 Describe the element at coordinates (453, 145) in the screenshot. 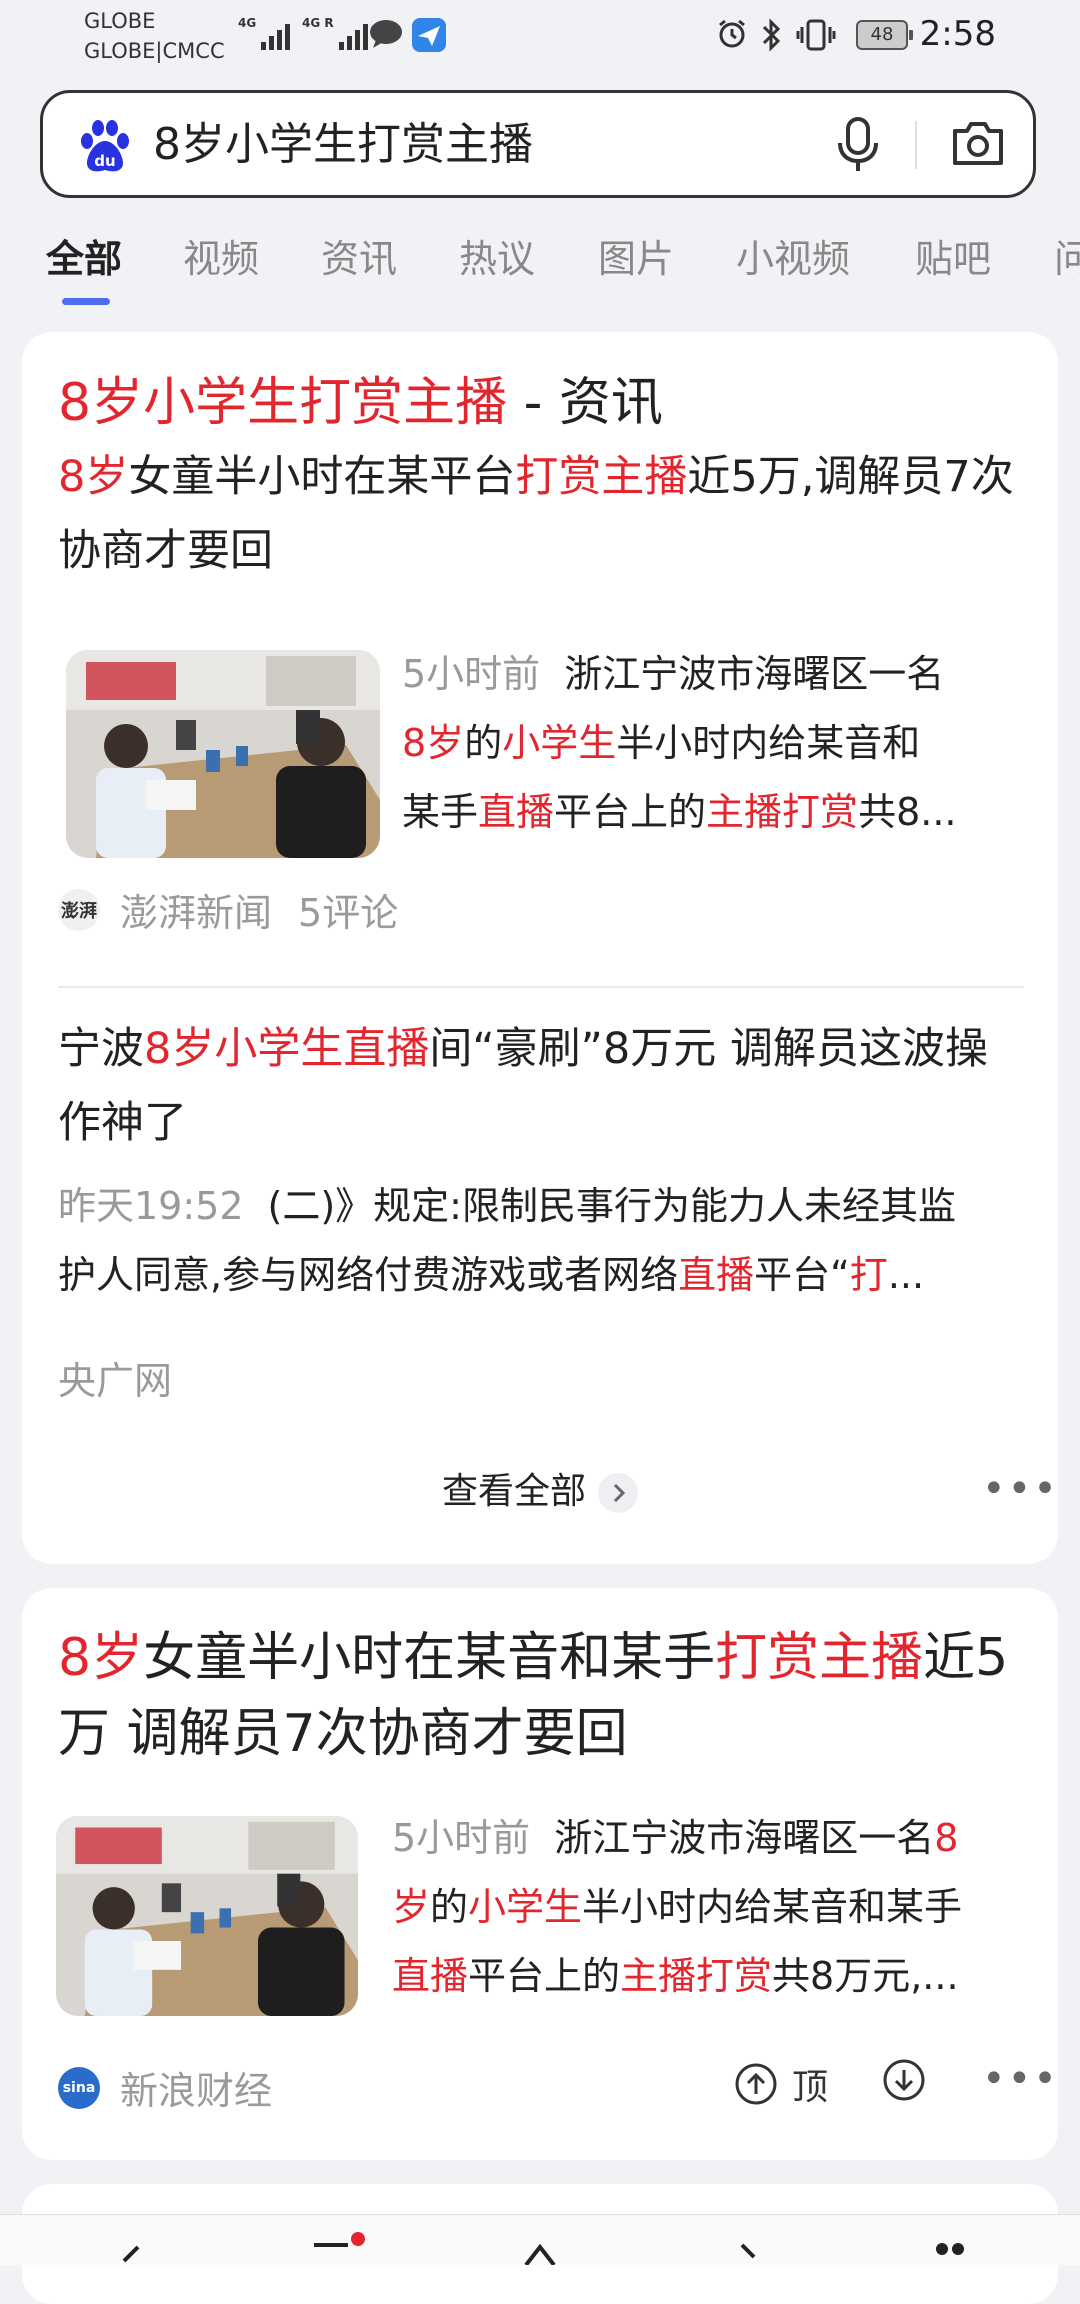

I see `search-input` at that location.